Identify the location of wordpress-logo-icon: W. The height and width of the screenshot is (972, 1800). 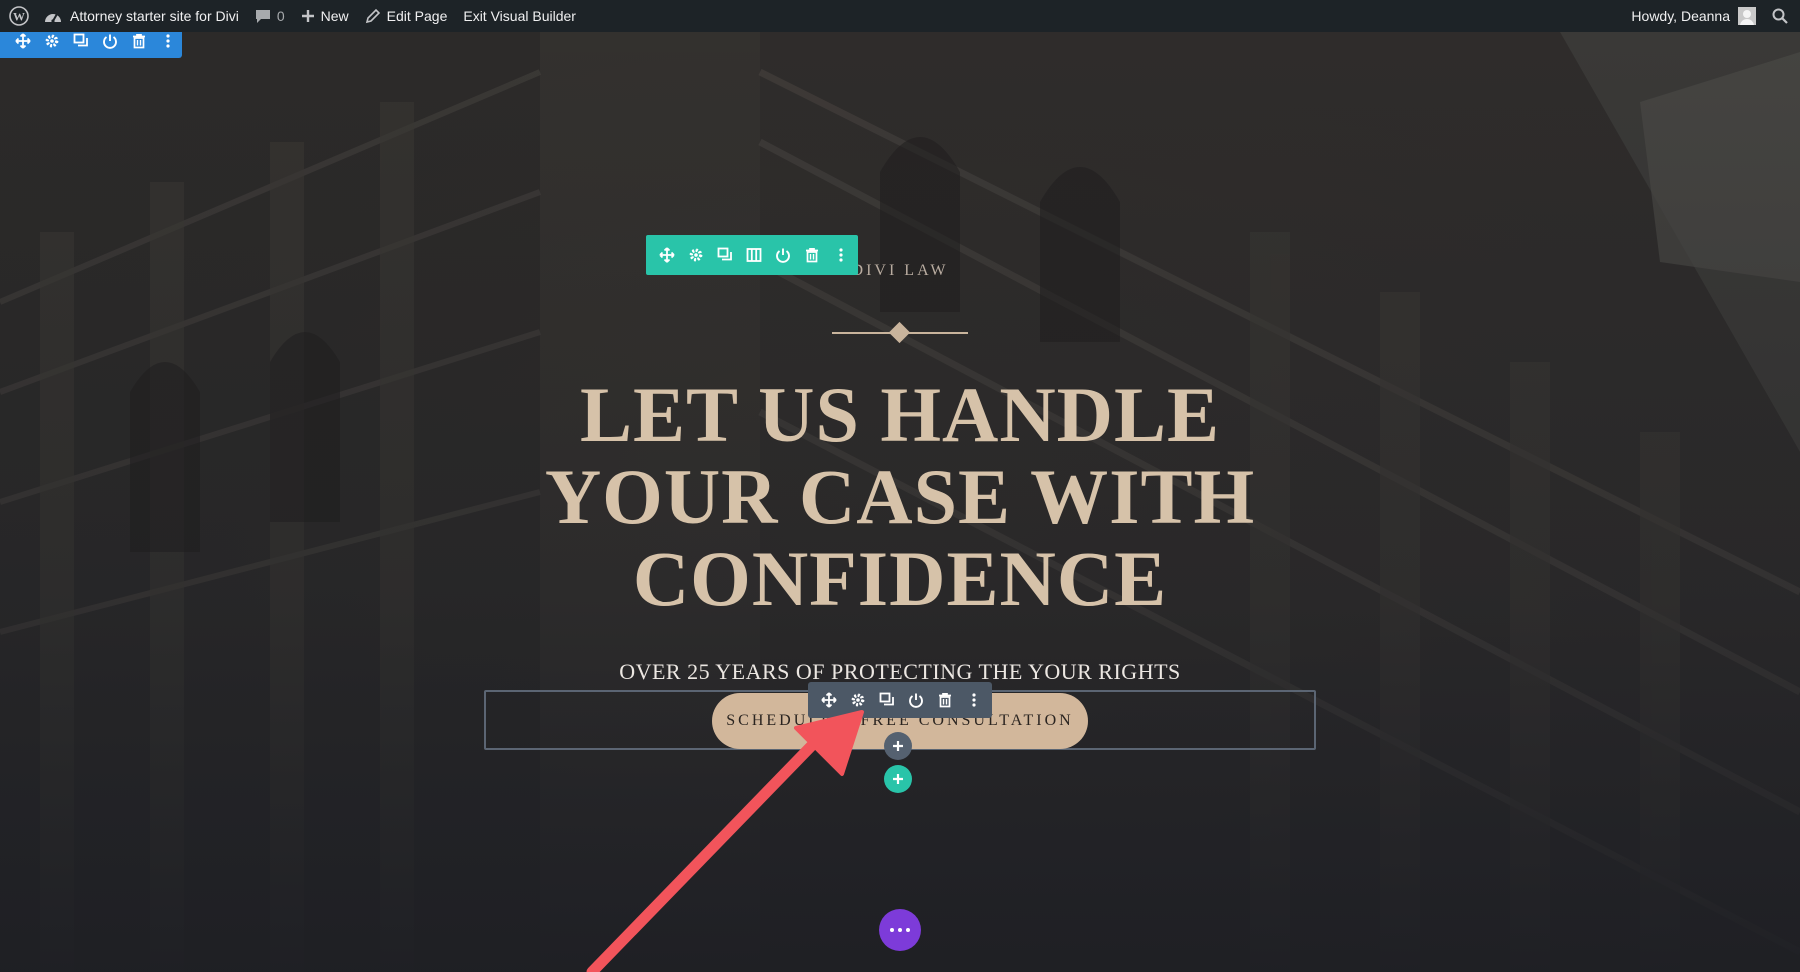
(18, 16).